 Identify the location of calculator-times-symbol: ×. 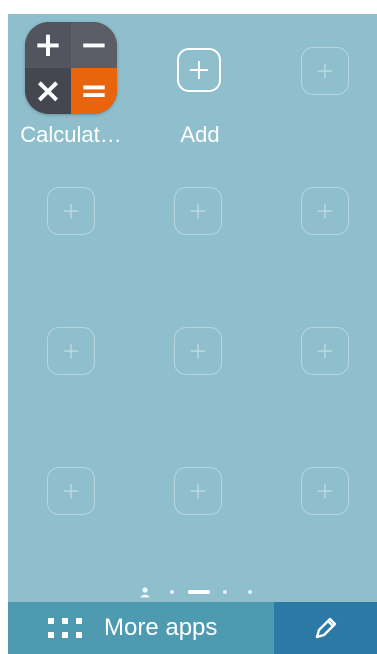
(48, 91).